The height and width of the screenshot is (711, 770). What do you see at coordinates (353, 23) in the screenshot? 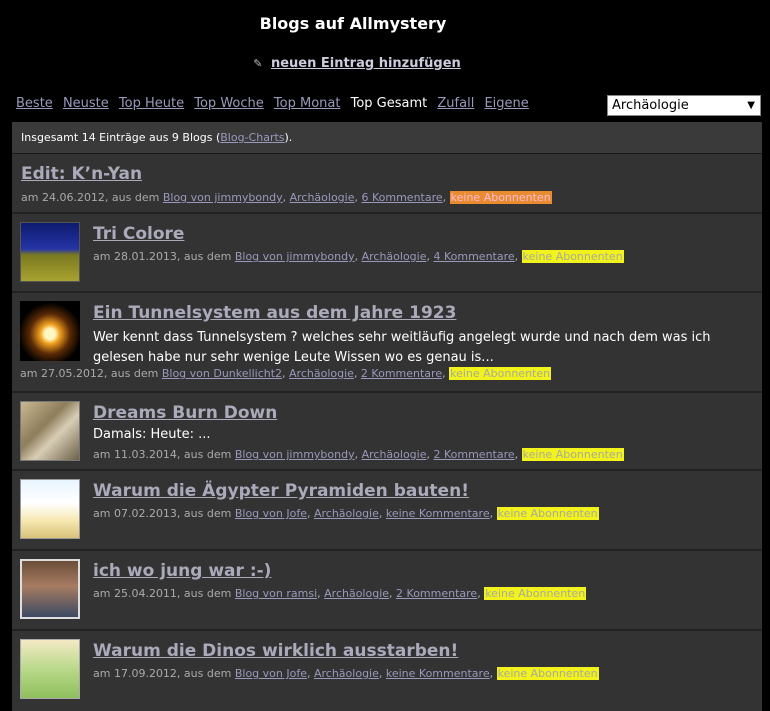
I see `page-title: Blogs auf Allmystery` at bounding box center [353, 23].